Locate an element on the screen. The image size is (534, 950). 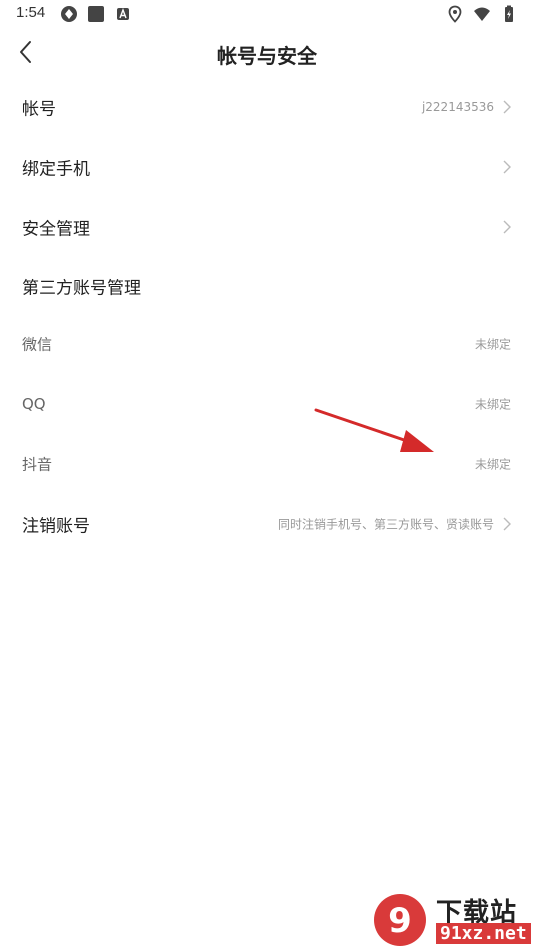
cancel-account-note: 同时注销手机号、第三方账号、贤读账号 is located at coordinates (385, 524).